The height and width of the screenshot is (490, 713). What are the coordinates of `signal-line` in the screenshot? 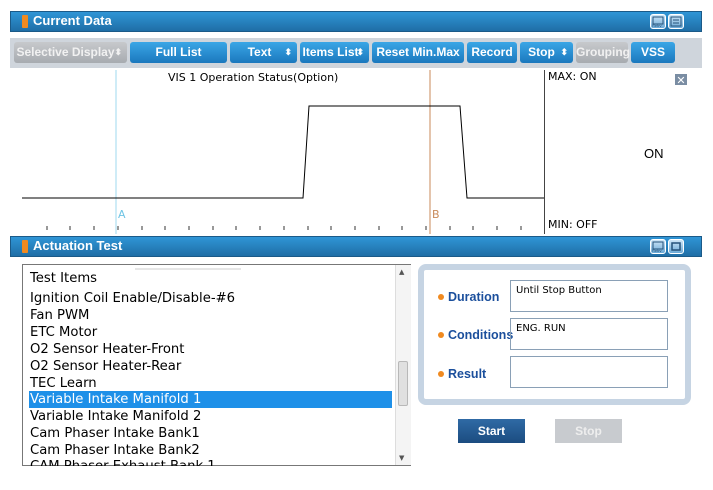 It's located at (283, 152).